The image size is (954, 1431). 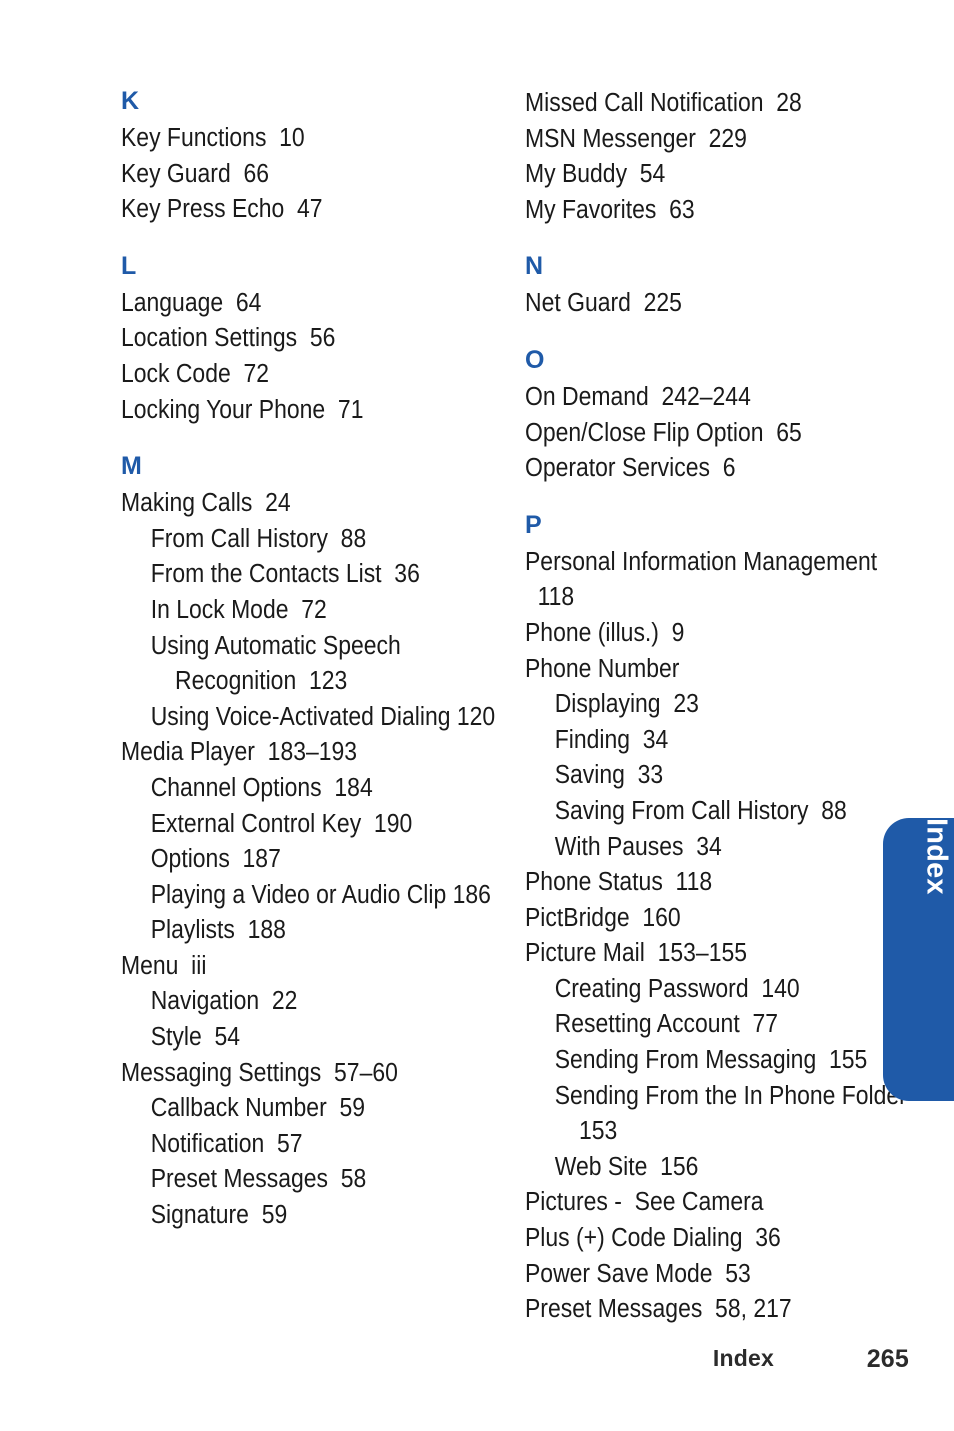 What do you see at coordinates (619, 882) in the screenshot?
I see `index-entry: Phone Status 118` at bounding box center [619, 882].